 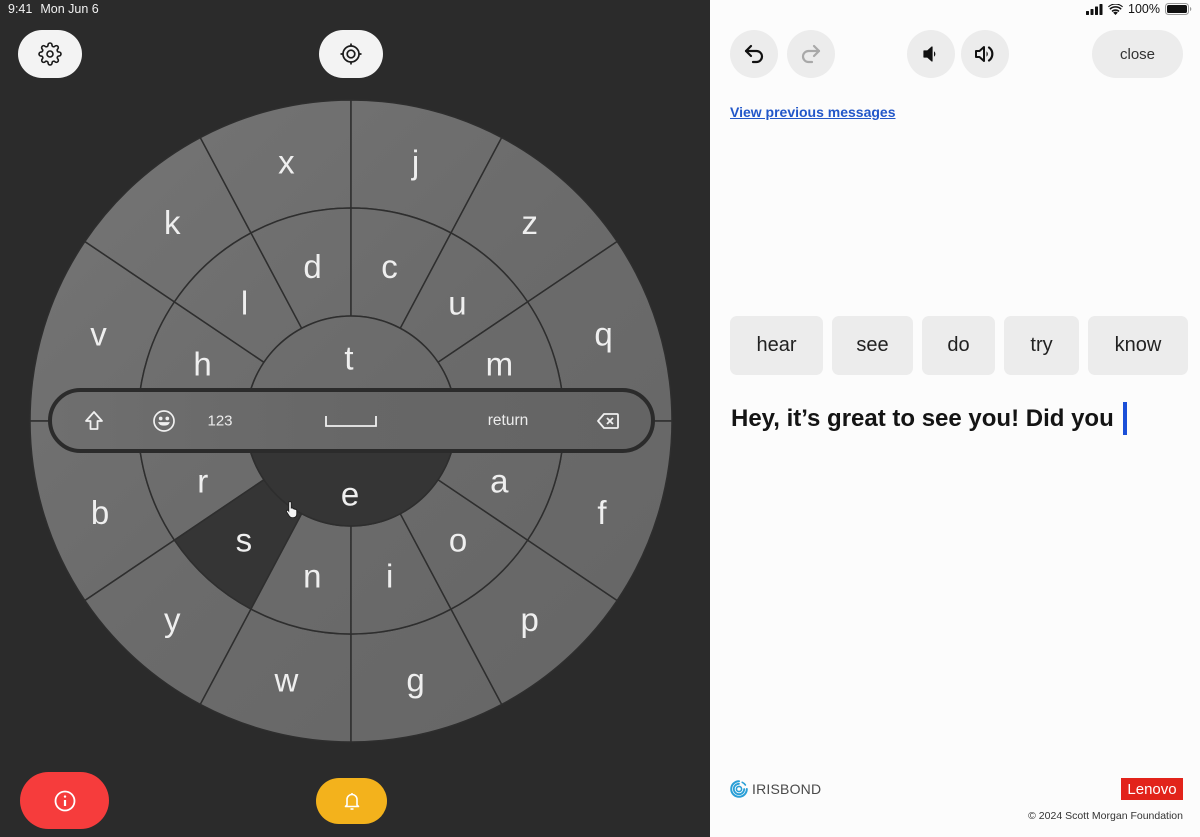 I want to click on irisbond-logo: IRISBOND, so click(x=775, y=789).